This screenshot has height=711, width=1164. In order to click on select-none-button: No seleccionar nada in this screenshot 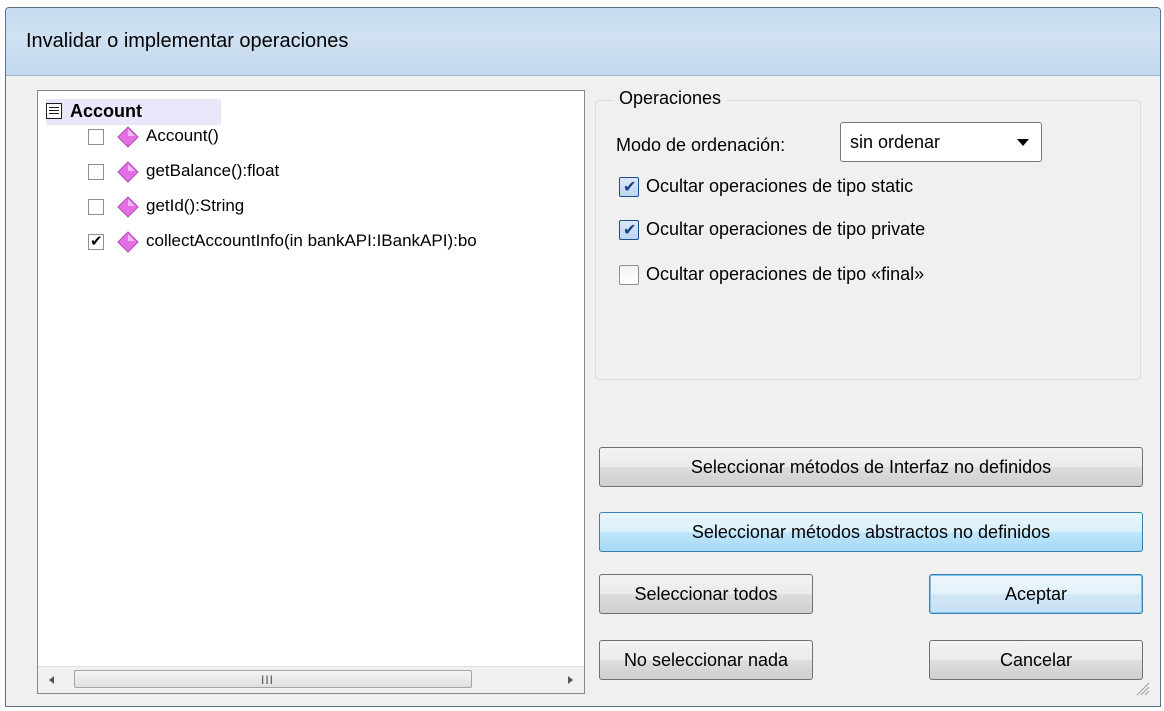, I will do `click(706, 660)`.